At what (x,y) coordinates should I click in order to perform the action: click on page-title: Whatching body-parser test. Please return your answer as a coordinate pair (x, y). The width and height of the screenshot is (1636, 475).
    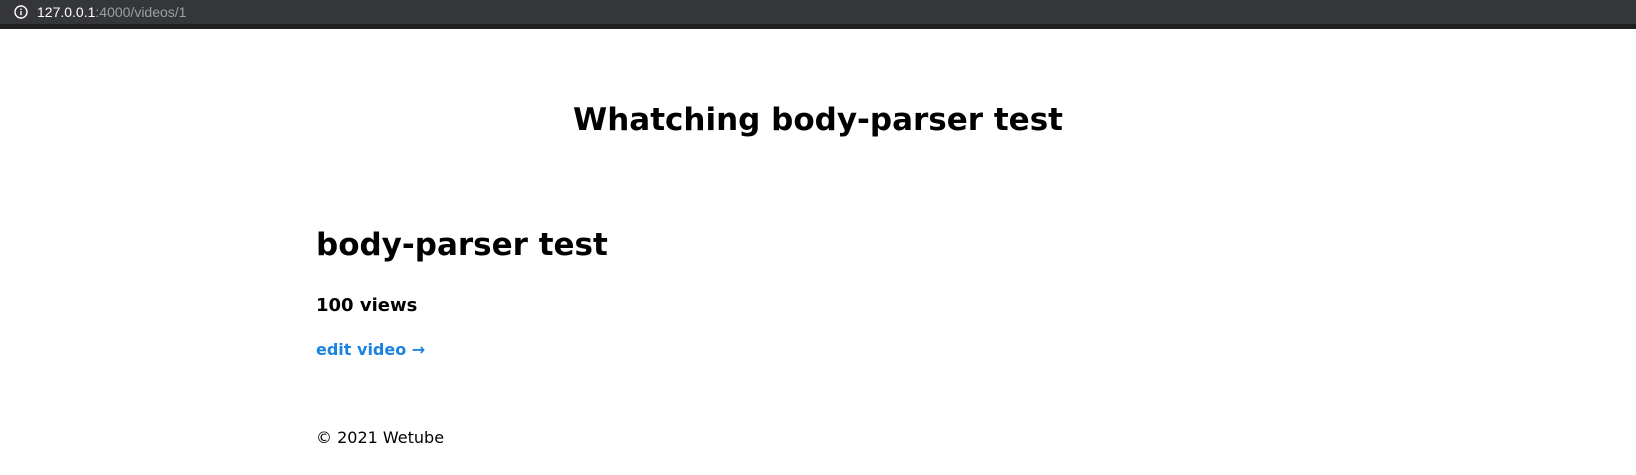
    Looking at the image, I should click on (818, 120).